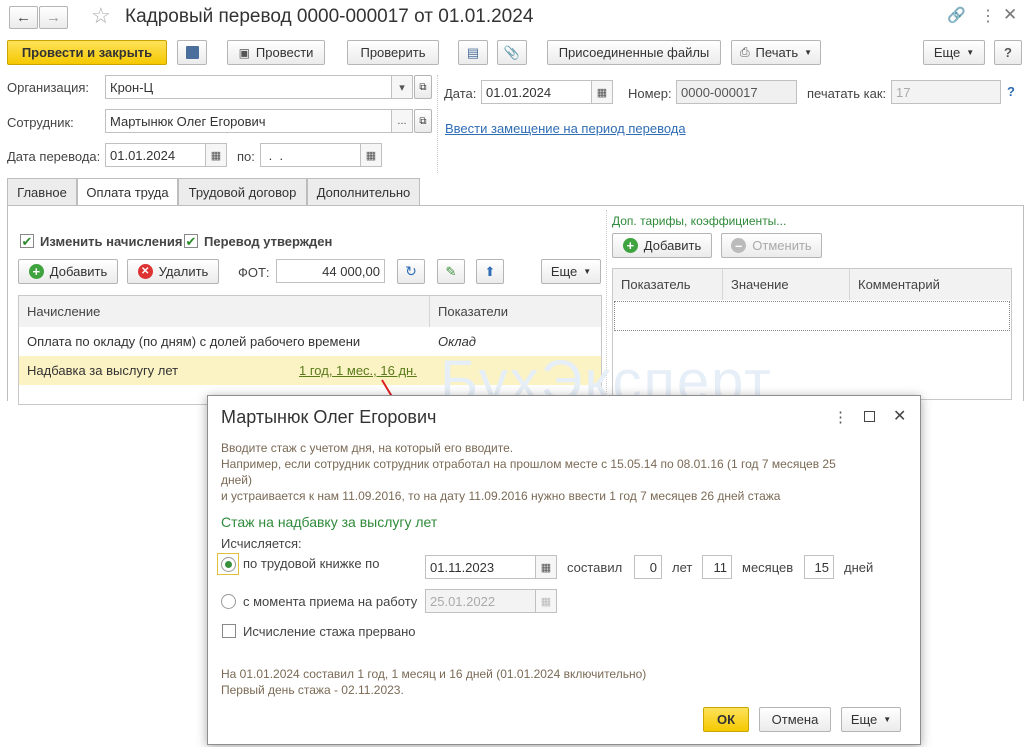 This screenshot has height=747, width=1028. I want to click on print-button: ⎙ Печать ▼, so click(776, 52).